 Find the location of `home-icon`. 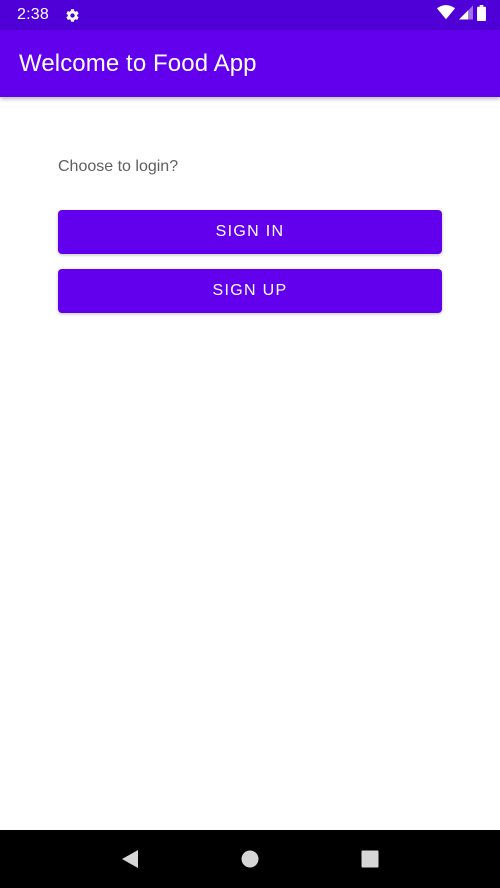

home-icon is located at coordinates (250, 859).